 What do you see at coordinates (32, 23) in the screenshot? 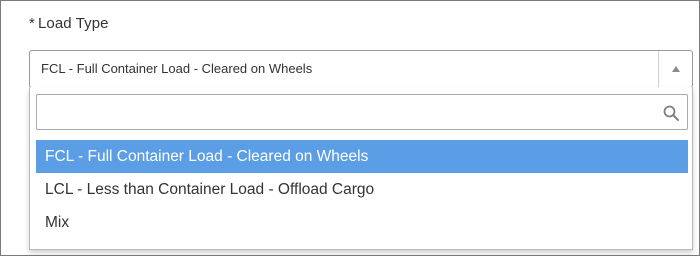
I see `required-marker: *` at bounding box center [32, 23].